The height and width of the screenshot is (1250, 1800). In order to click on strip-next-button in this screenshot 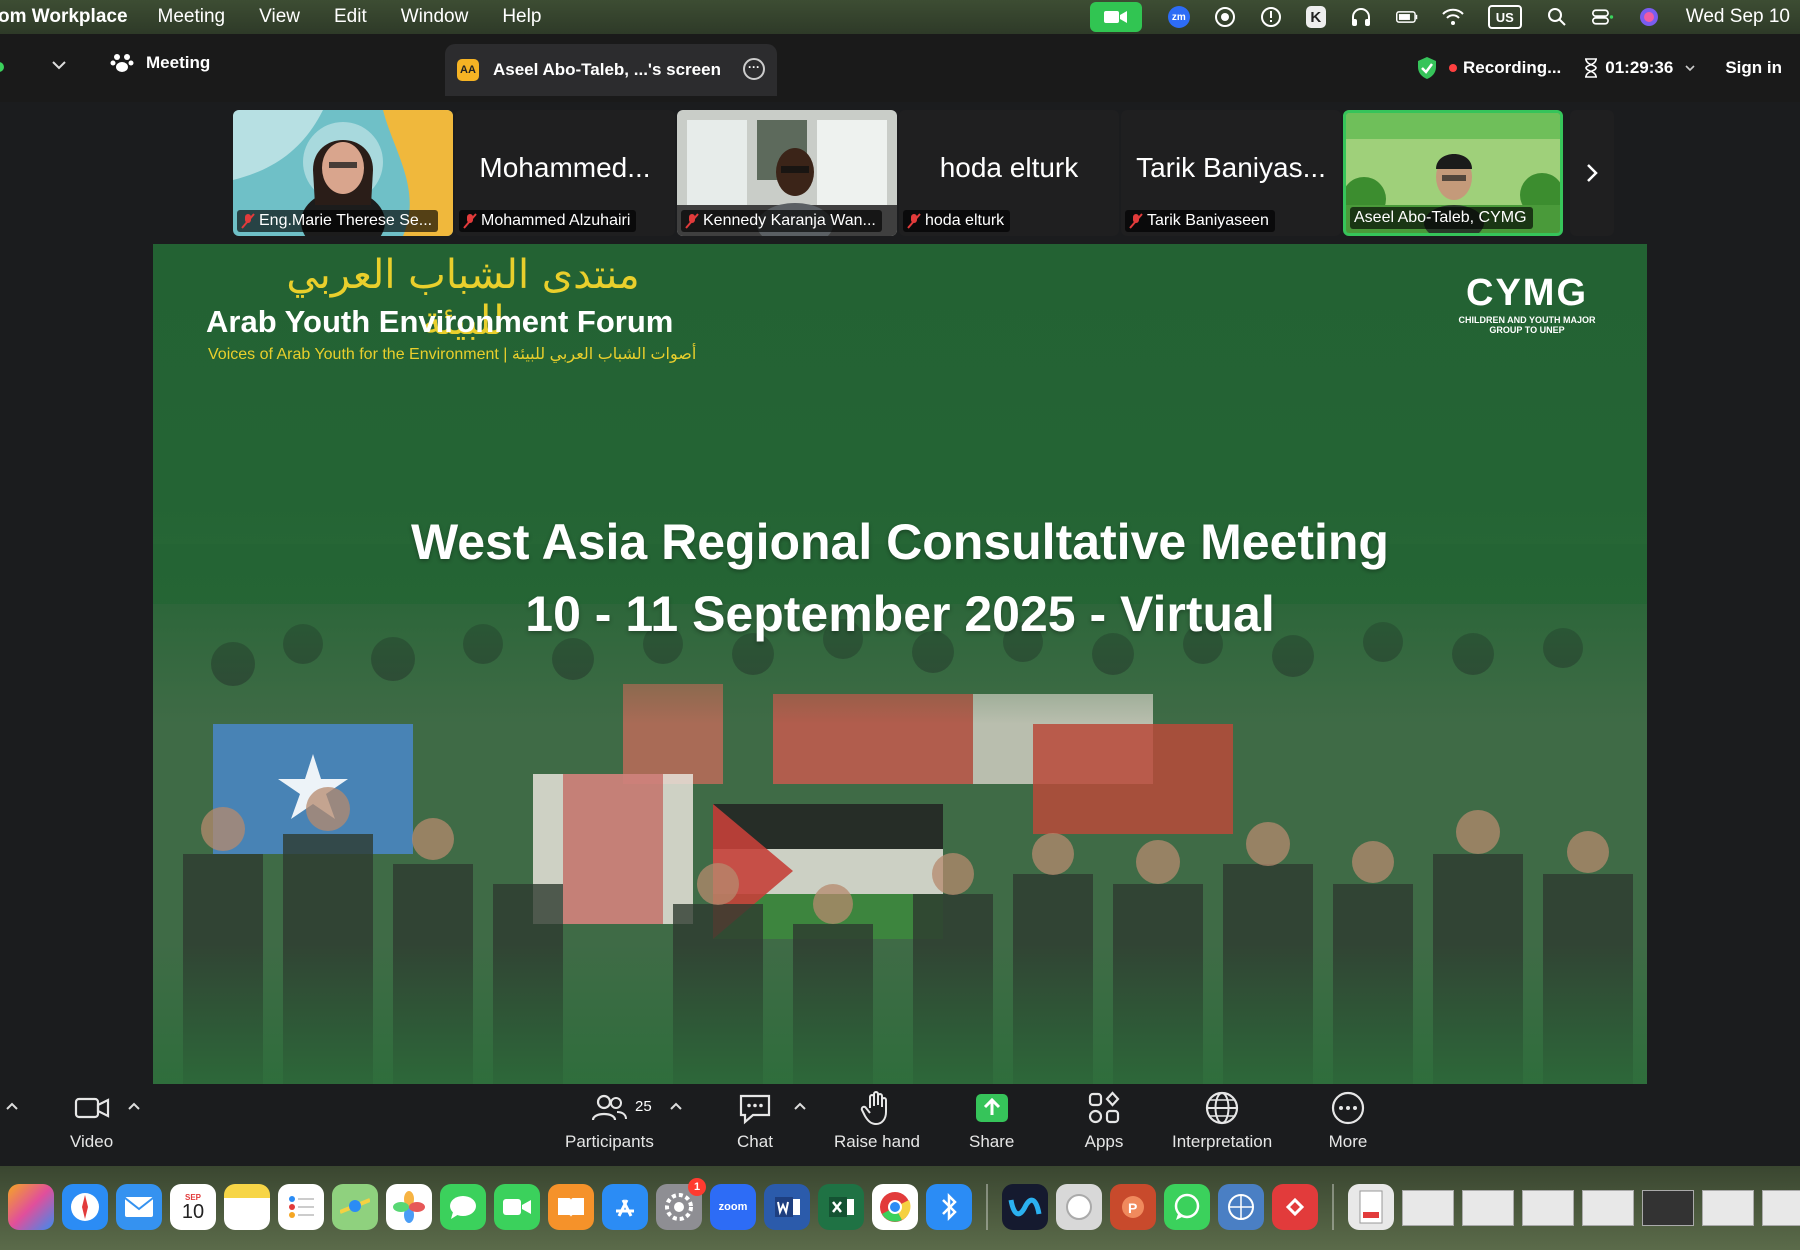, I will do `click(1592, 173)`.